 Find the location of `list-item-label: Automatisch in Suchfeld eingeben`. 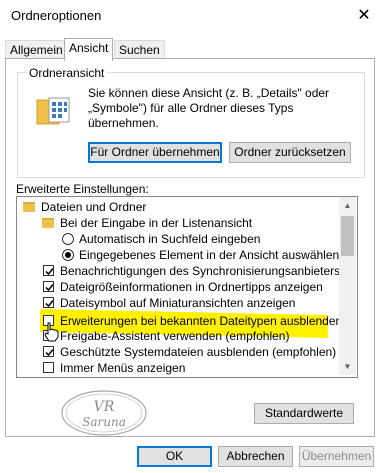

list-item-label: Automatisch in Suchfeld eingeben is located at coordinates (170, 239).